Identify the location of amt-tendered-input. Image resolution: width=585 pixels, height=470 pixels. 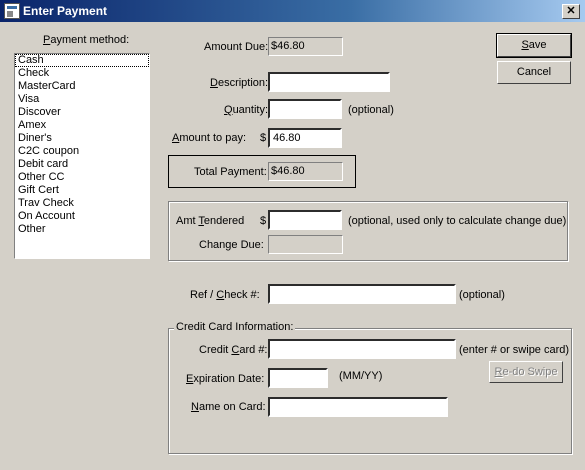
(305, 220).